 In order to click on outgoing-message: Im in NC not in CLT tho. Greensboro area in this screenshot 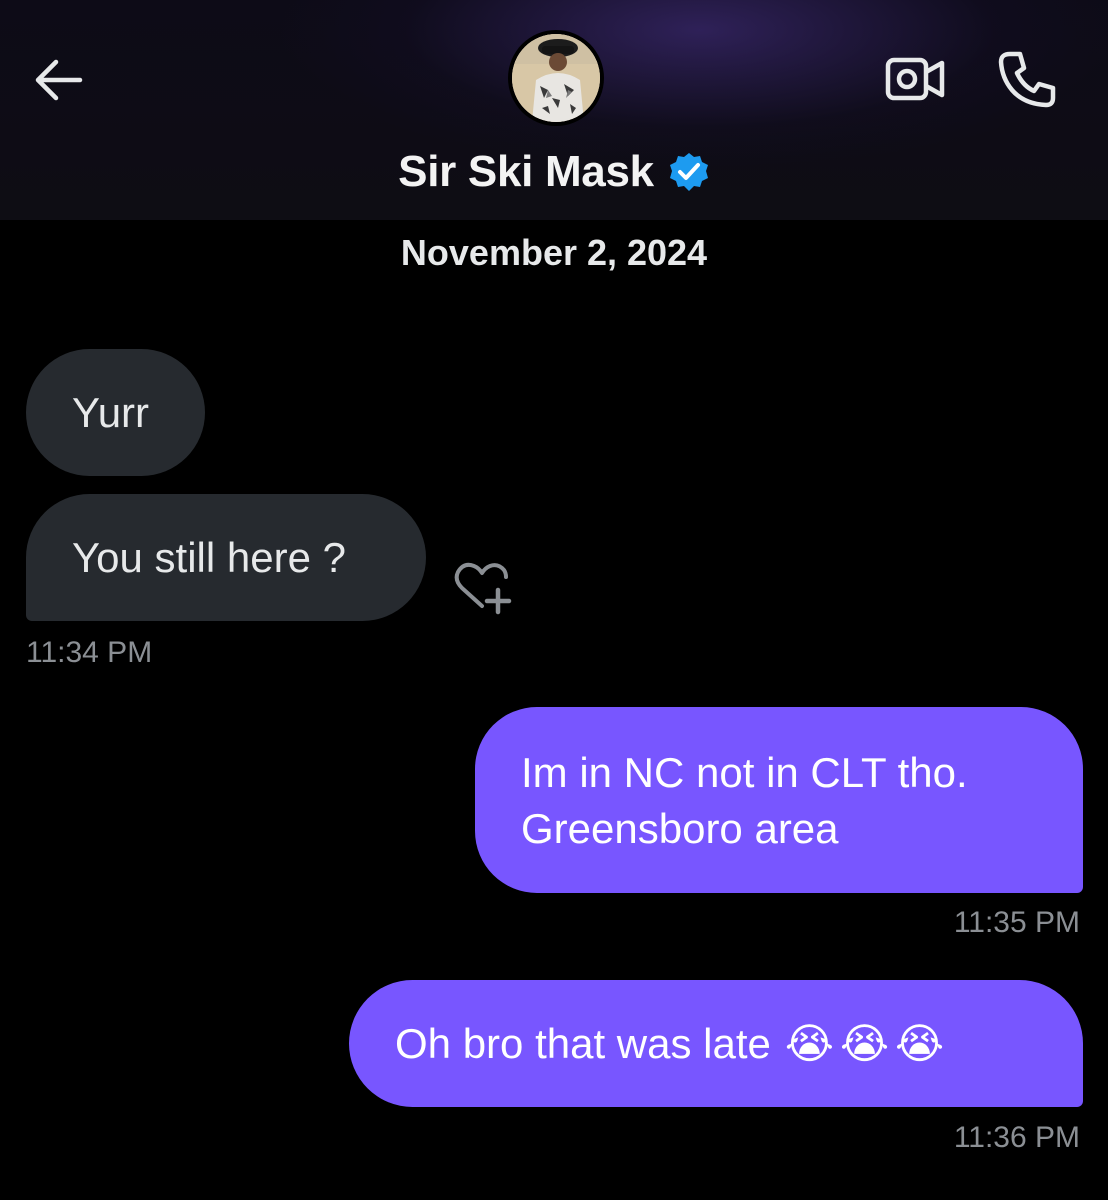, I will do `click(779, 800)`.